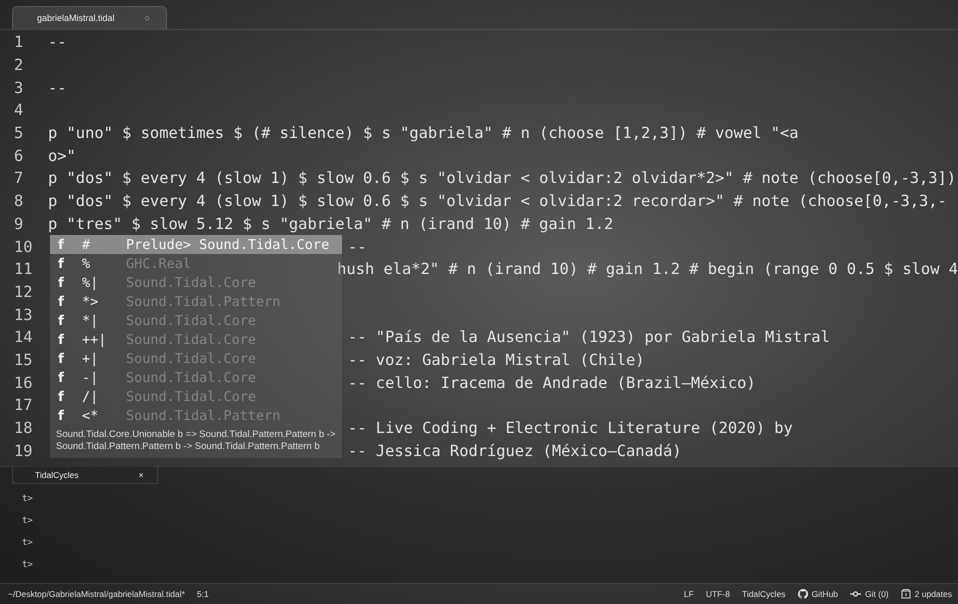 The width and height of the screenshot is (958, 604). I want to click on line-number: 17, so click(23, 405).